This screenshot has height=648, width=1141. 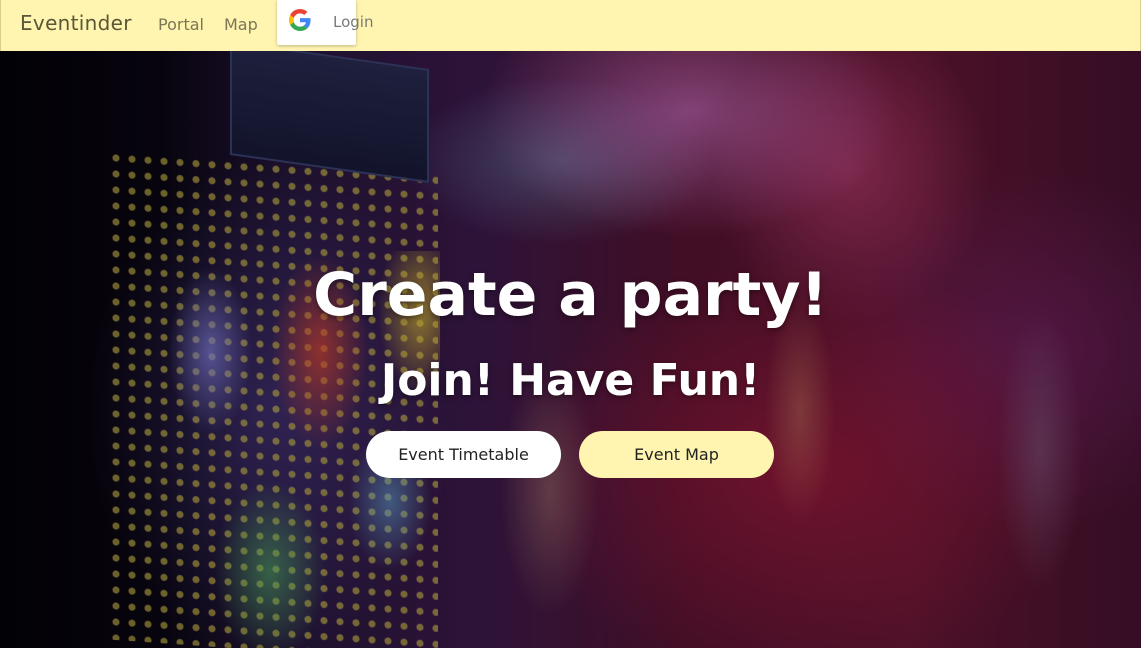 I want to click on login-label: Login, so click(x=353, y=22).